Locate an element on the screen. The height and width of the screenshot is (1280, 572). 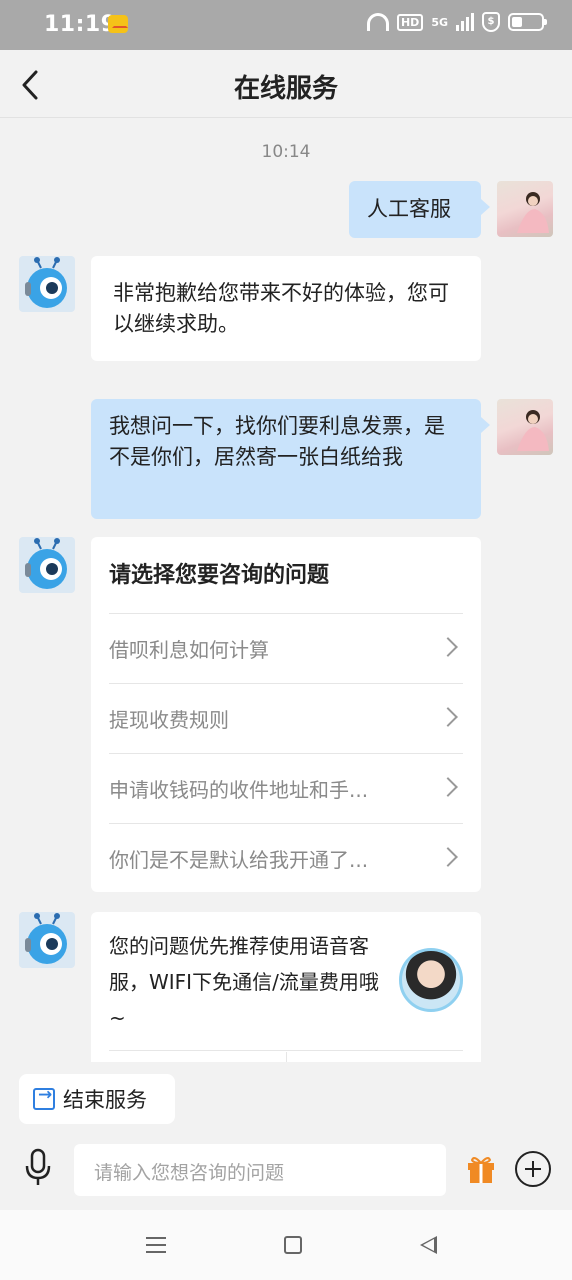
gift-icon is located at coordinates (481, 1169).